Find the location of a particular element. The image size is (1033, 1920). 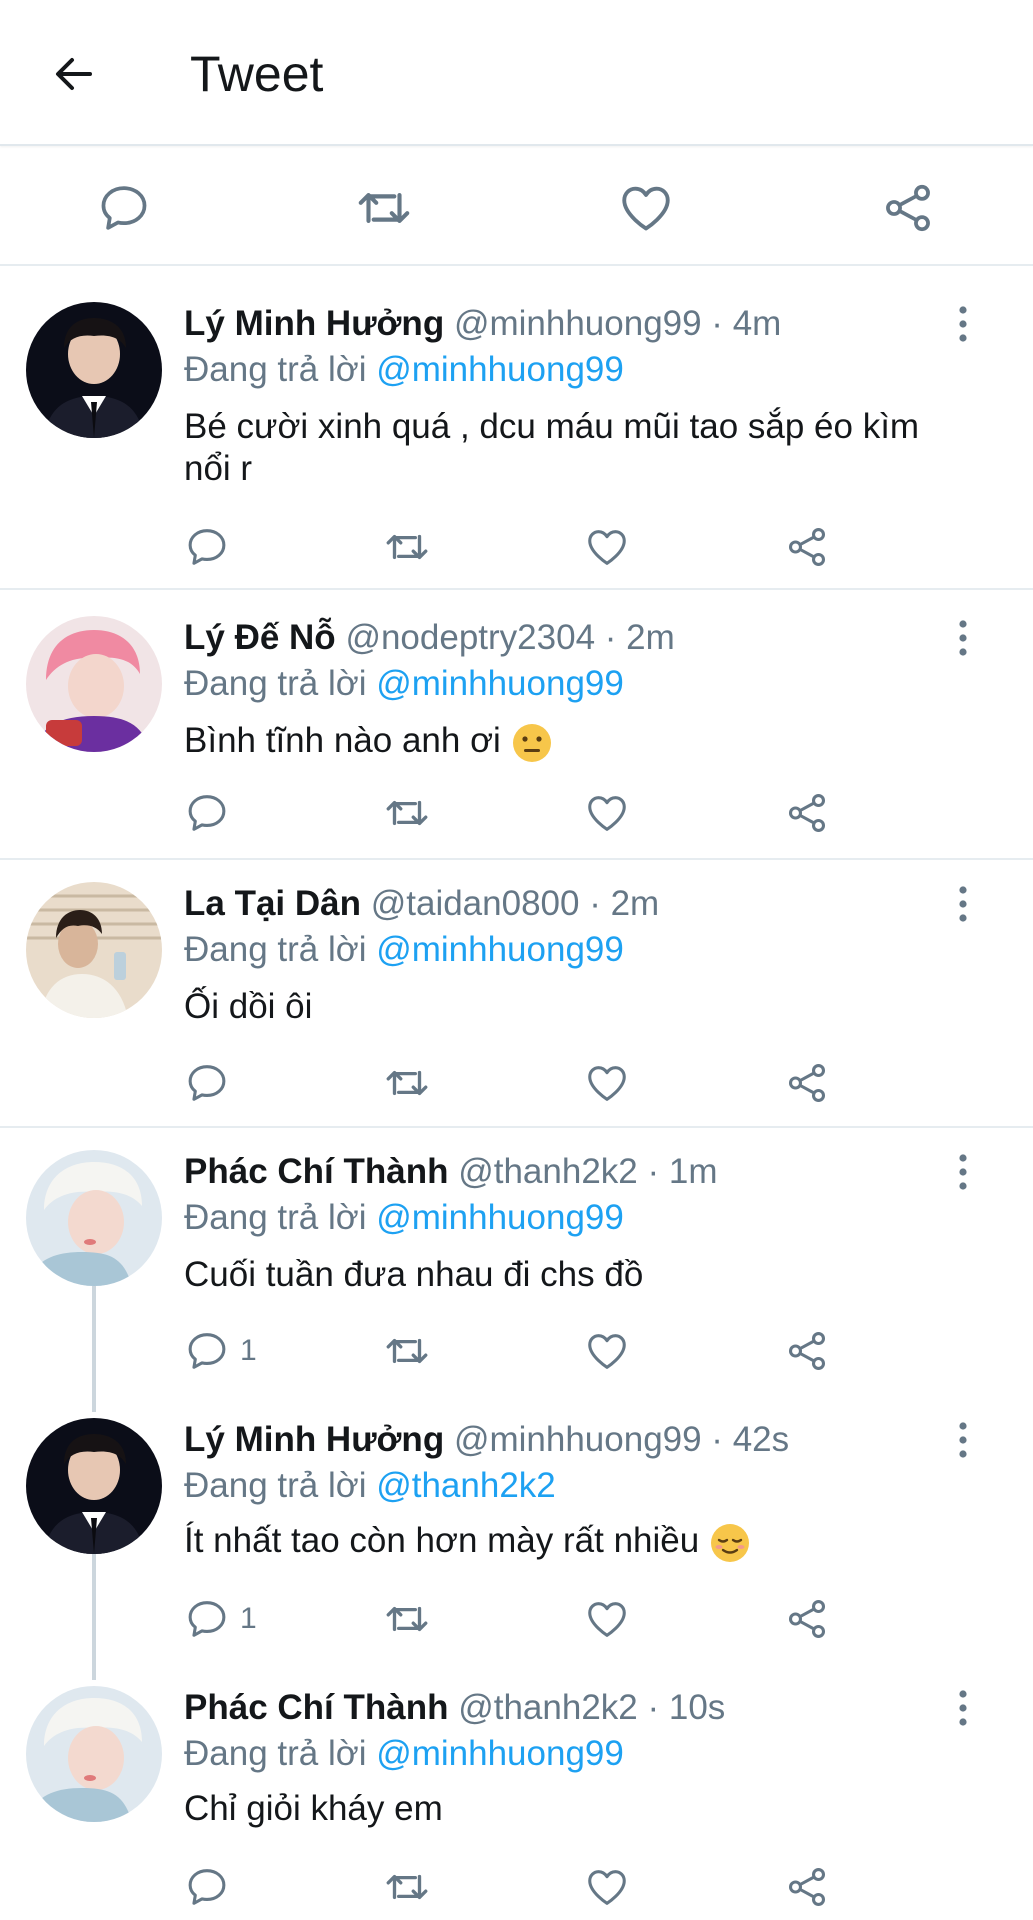

tweet-text: Ít nhất tao còn hơn mày rất nhiều is located at coordinates (579, 1542).